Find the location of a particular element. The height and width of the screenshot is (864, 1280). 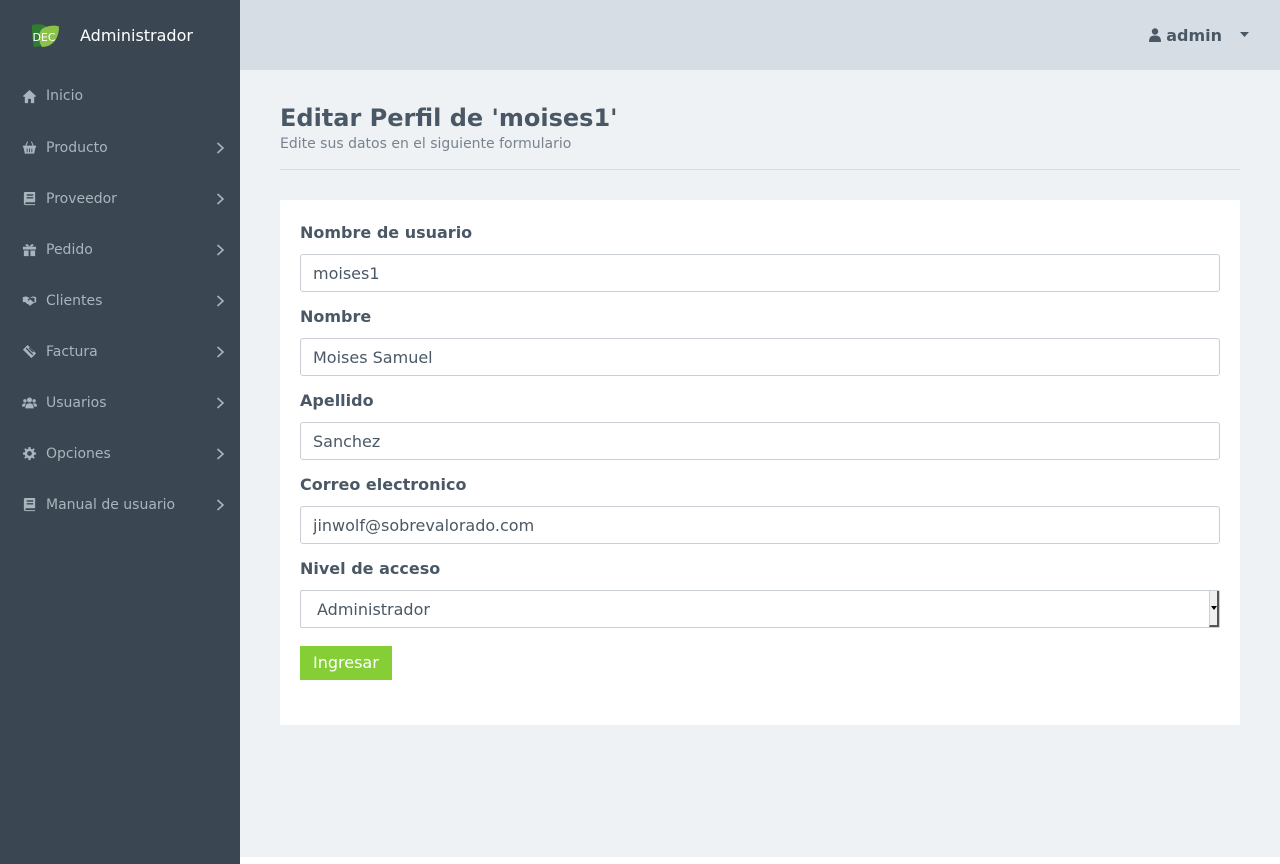

name-input is located at coordinates (760, 357).